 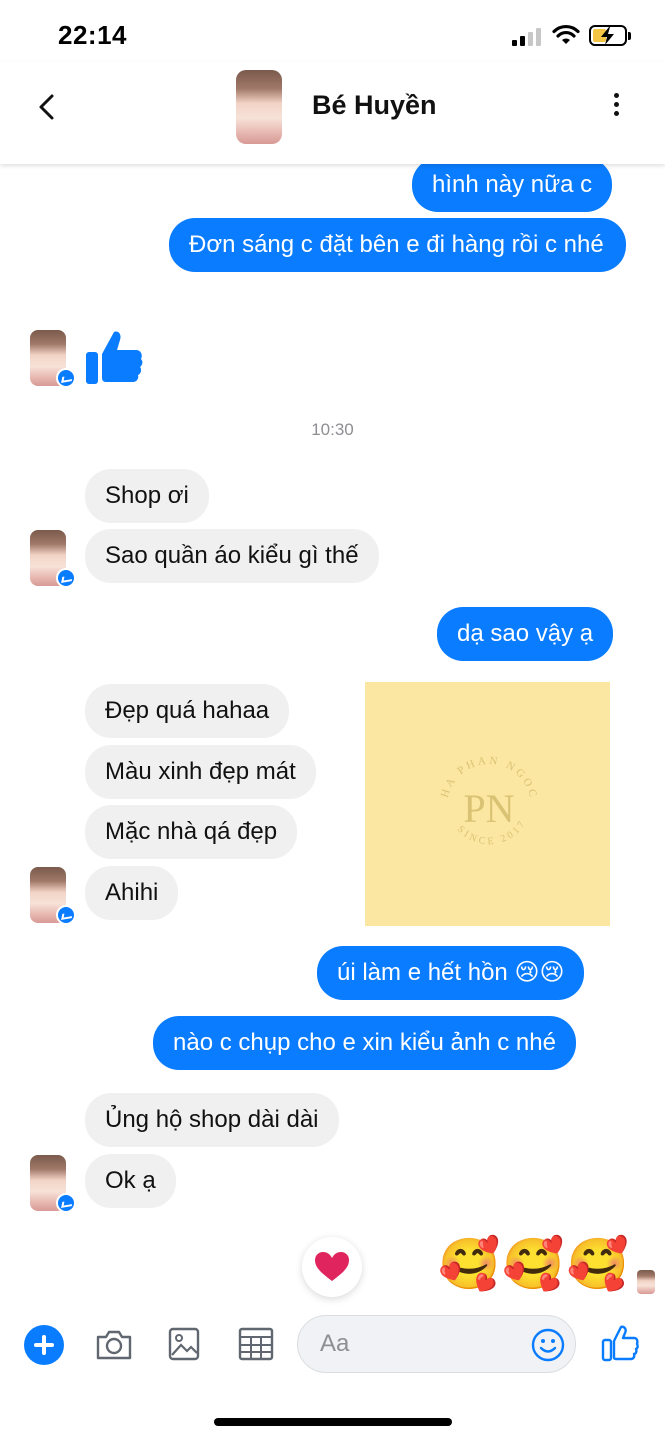 What do you see at coordinates (147, 496) in the screenshot?
I see `message-bubble-incoming: Shop ơi` at bounding box center [147, 496].